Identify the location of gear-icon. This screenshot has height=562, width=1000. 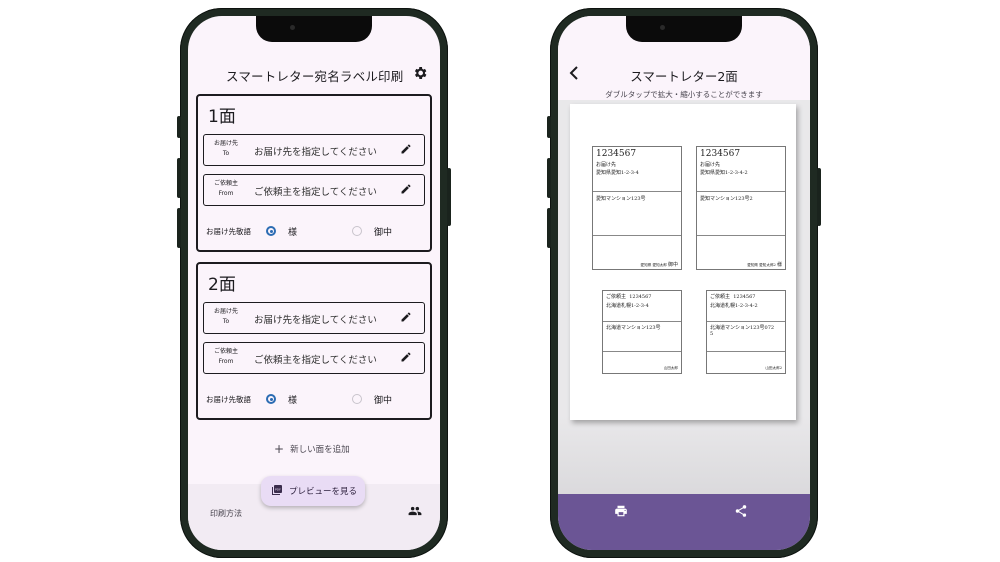
(420, 73).